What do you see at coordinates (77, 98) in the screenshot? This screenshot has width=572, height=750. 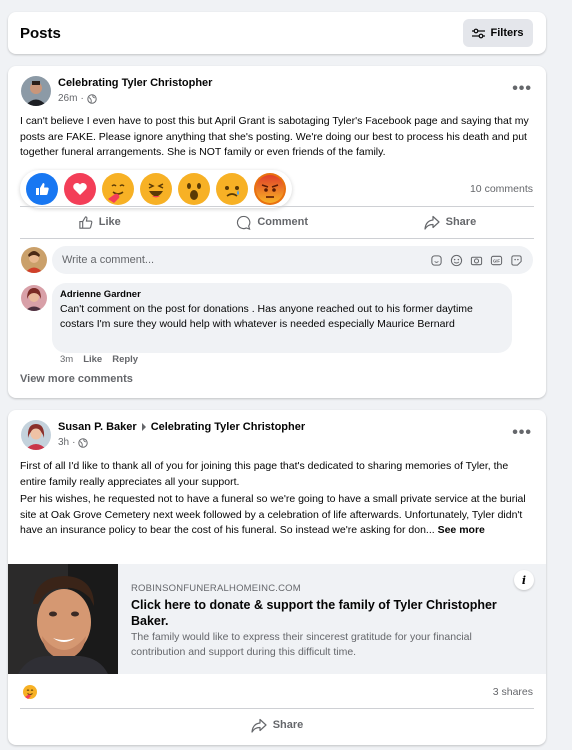 I see `post-meta: 26m ·` at bounding box center [77, 98].